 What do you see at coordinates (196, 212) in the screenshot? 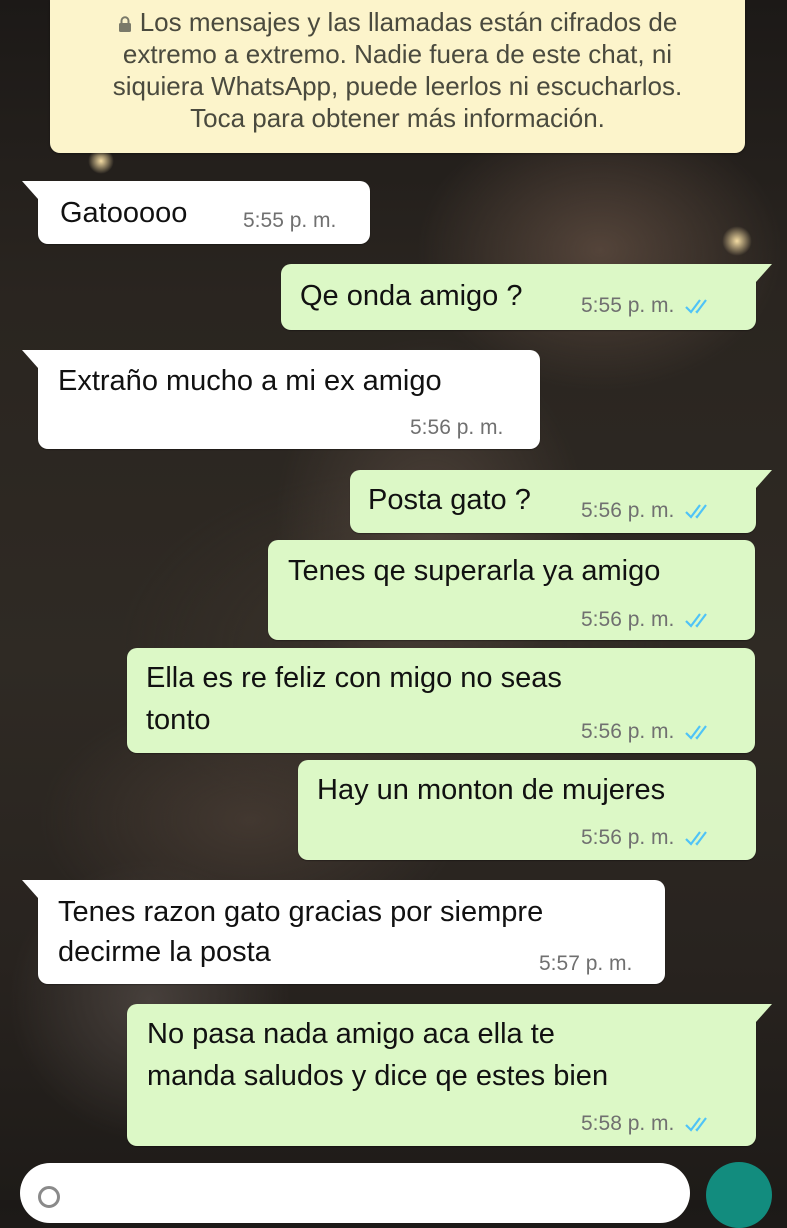
I see `incoming-message: Gatooooo 5:55 p. m.` at bounding box center [196, 212].